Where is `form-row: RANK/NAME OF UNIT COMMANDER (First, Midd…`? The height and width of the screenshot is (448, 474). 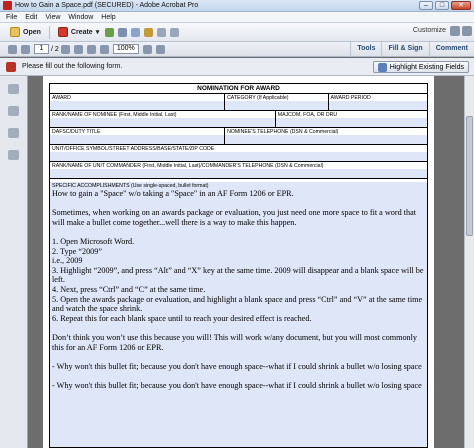 form-row: RANK/NAME OF UNIT COMMANDER (First, Midd… is located at coordinates (238, 170).